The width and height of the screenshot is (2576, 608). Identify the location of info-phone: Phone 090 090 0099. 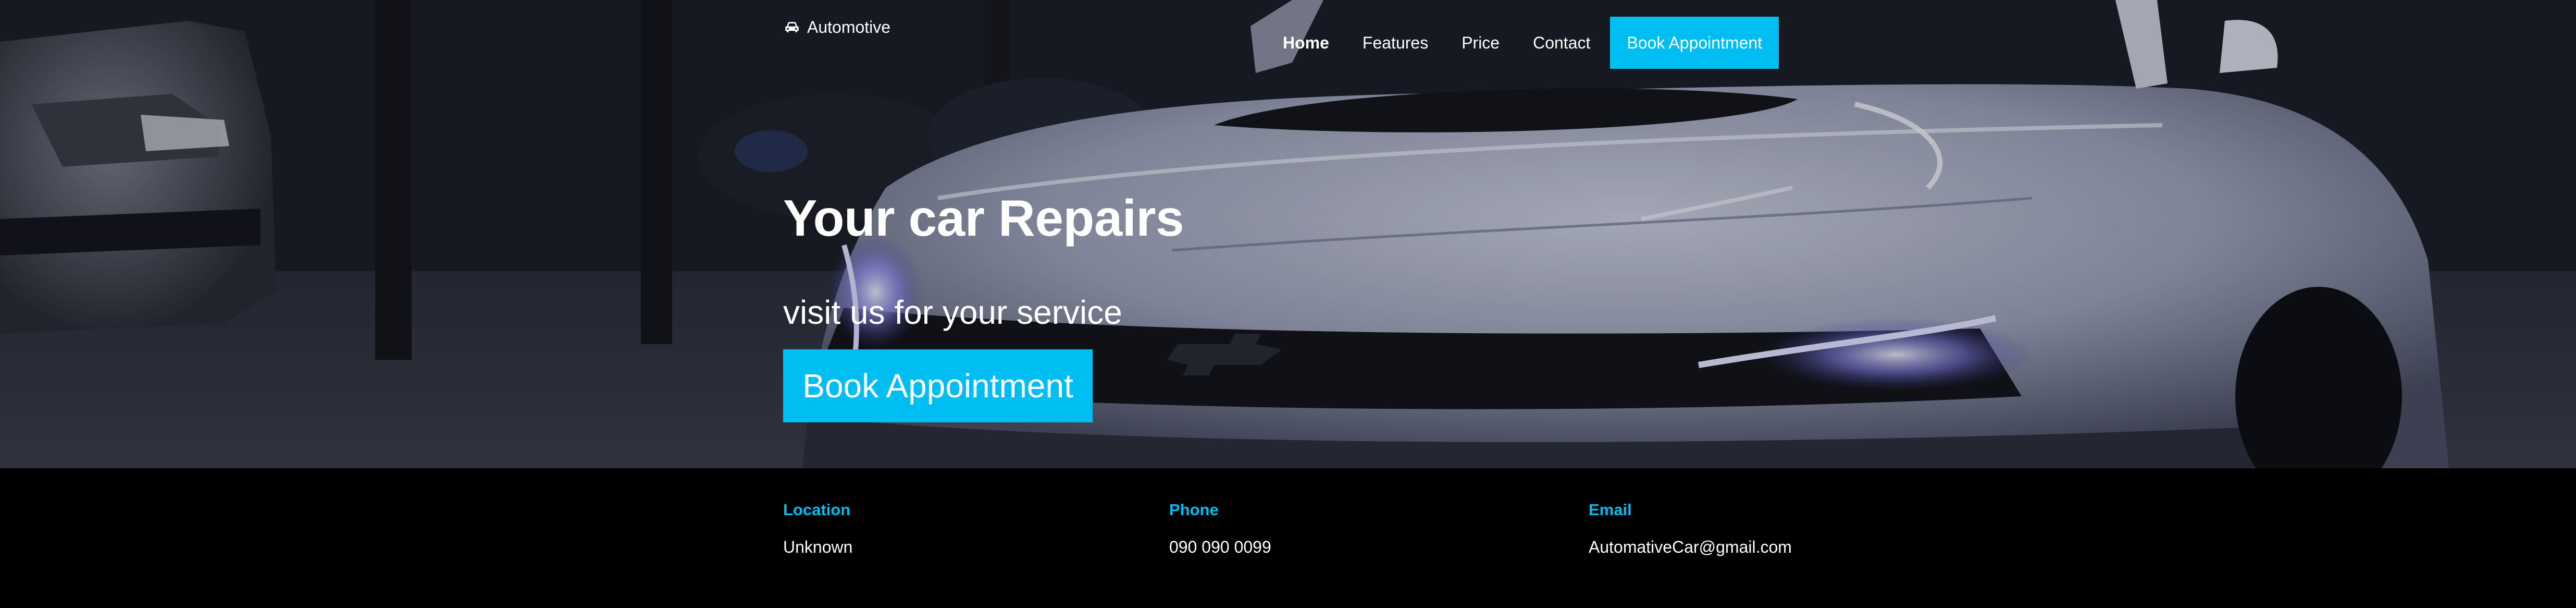
(1220, 529).